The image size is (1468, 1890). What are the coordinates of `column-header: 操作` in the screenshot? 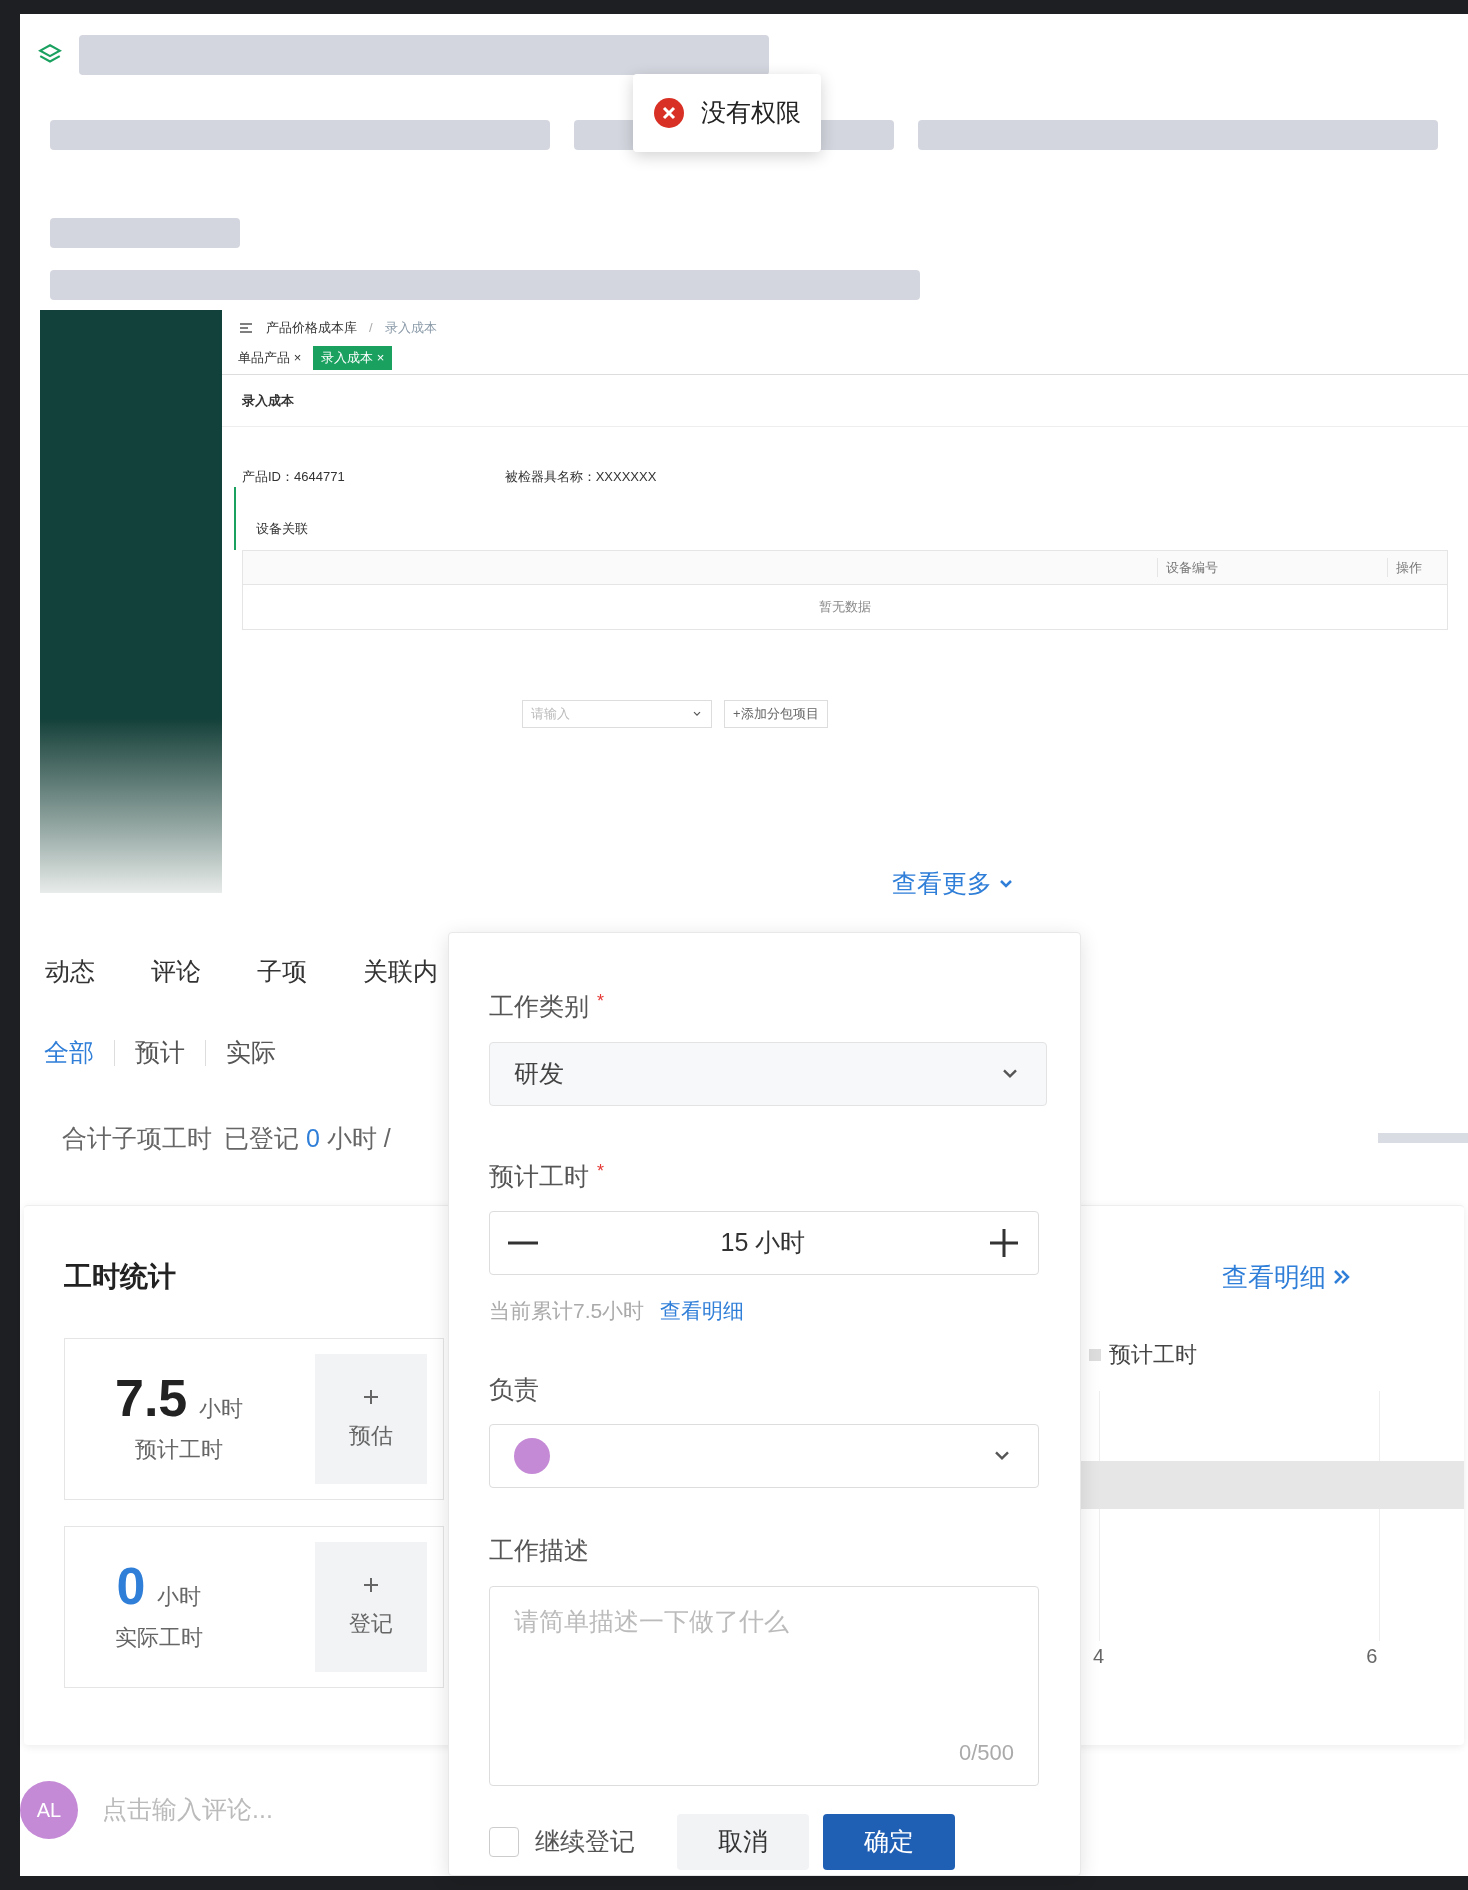 It's located at (1417, 567).